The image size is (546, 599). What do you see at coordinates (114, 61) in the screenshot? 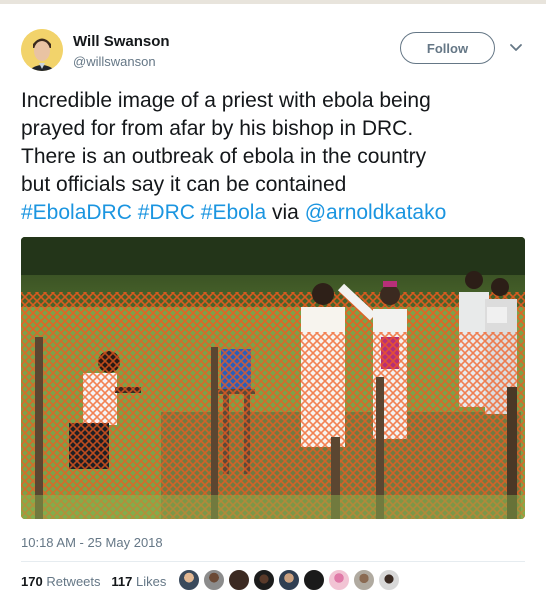
I see `author-handle: @willswanson` at bounding box center [114, 61].